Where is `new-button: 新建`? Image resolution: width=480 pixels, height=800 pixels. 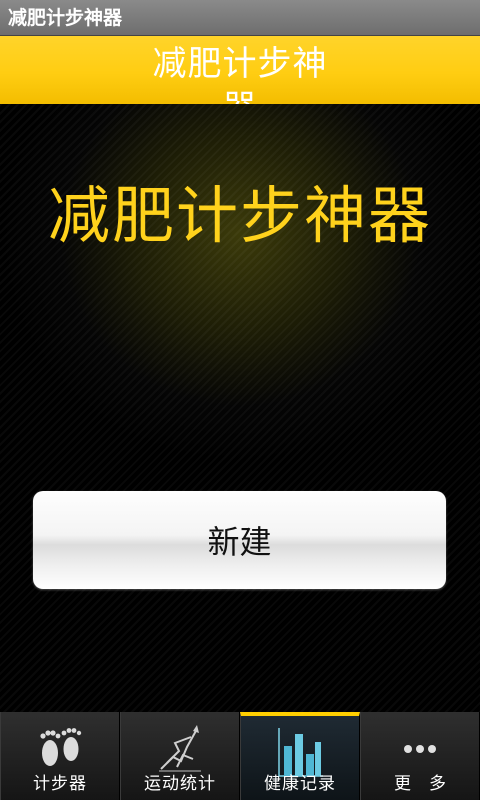 new-button: 新建 is located at coordinates (239, 540).